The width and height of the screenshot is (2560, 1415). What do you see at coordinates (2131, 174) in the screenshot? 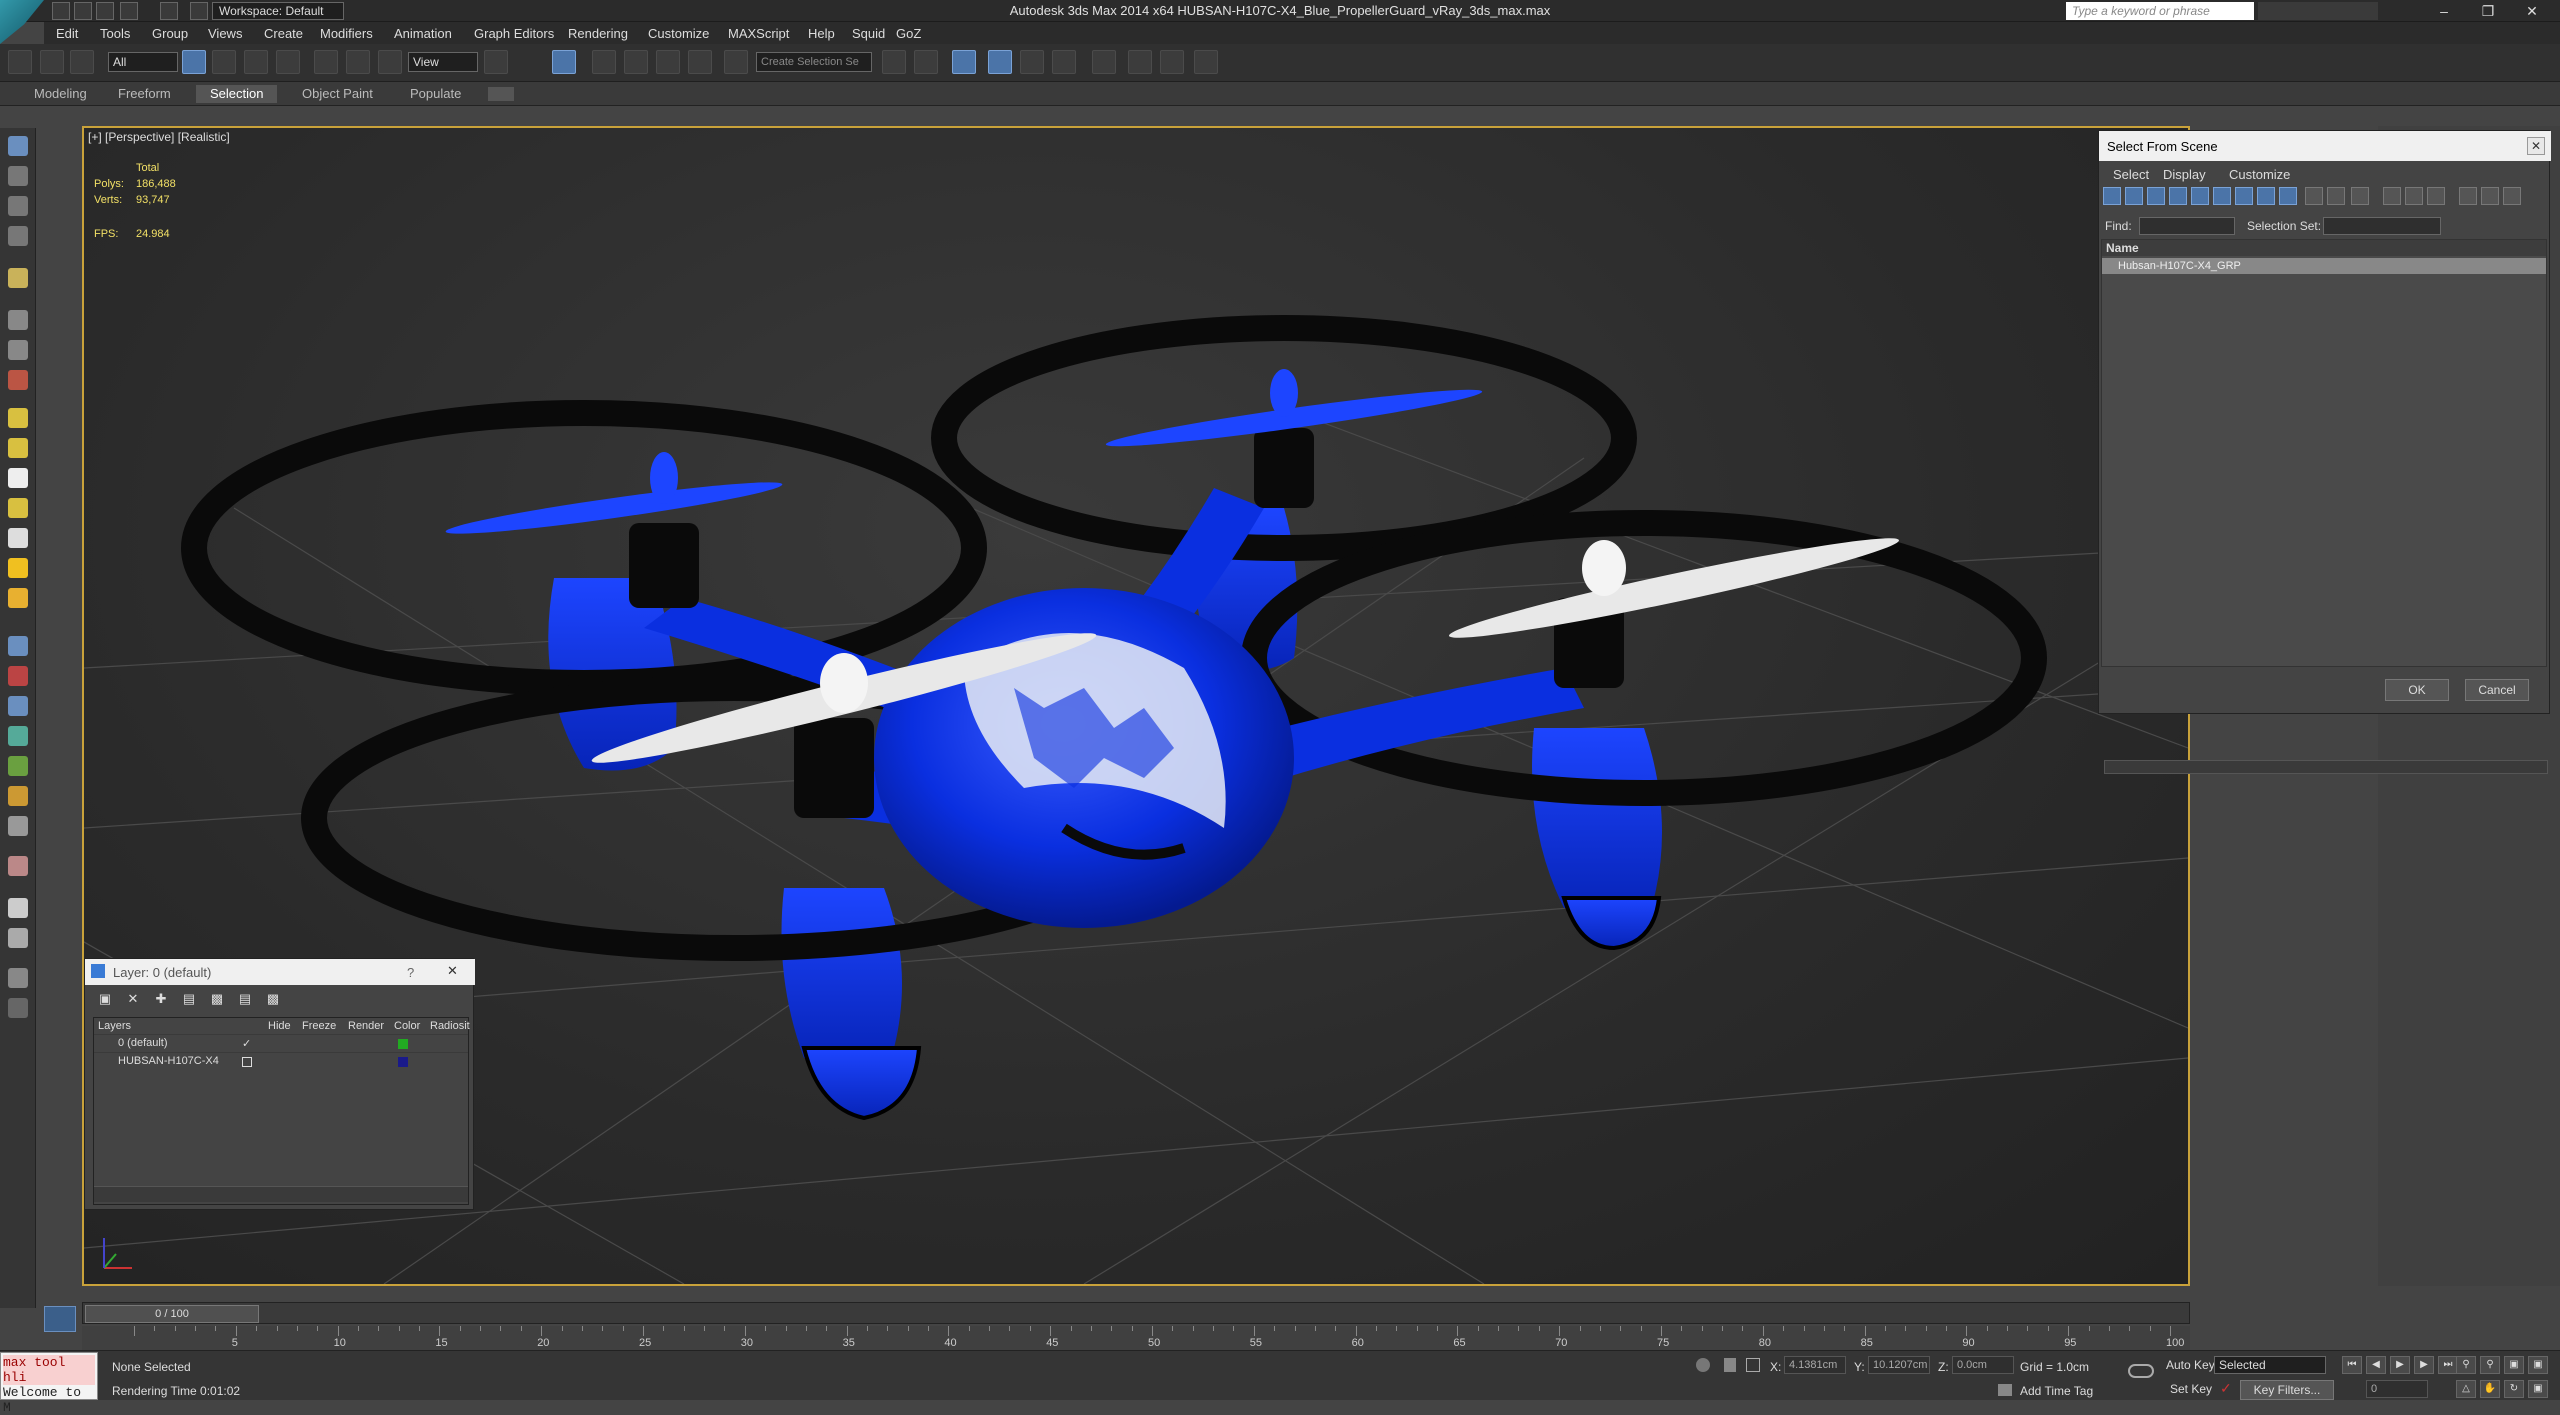
I see `sfs-menu-select: Select` at bounding box center [2131, 174].